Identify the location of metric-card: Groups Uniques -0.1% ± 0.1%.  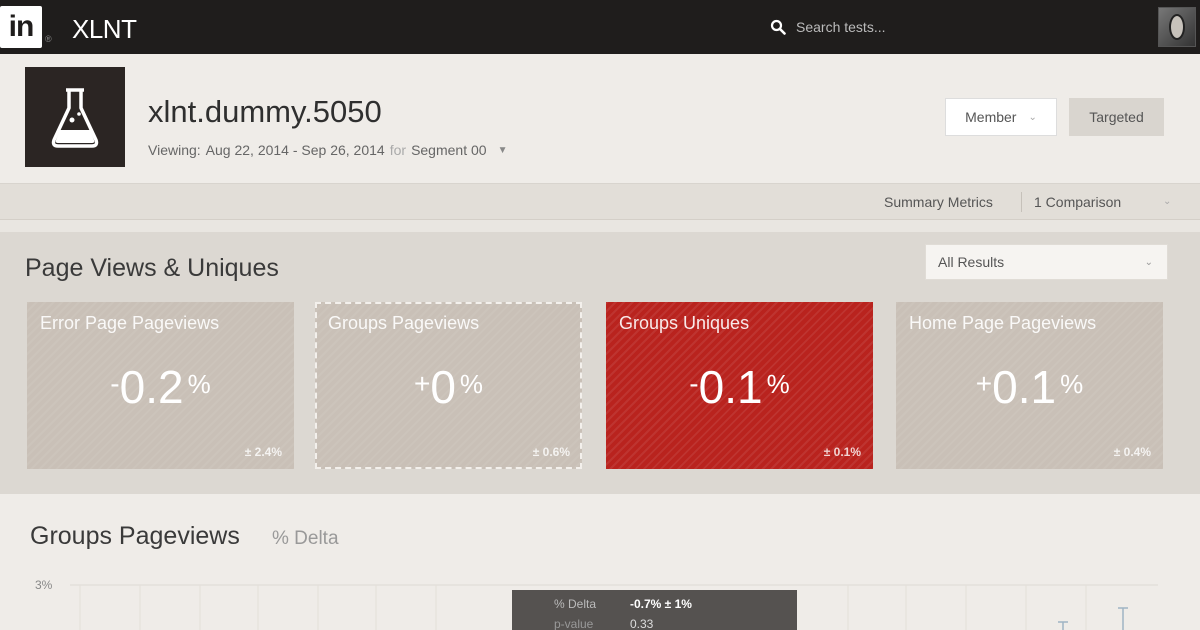
(739, 385).